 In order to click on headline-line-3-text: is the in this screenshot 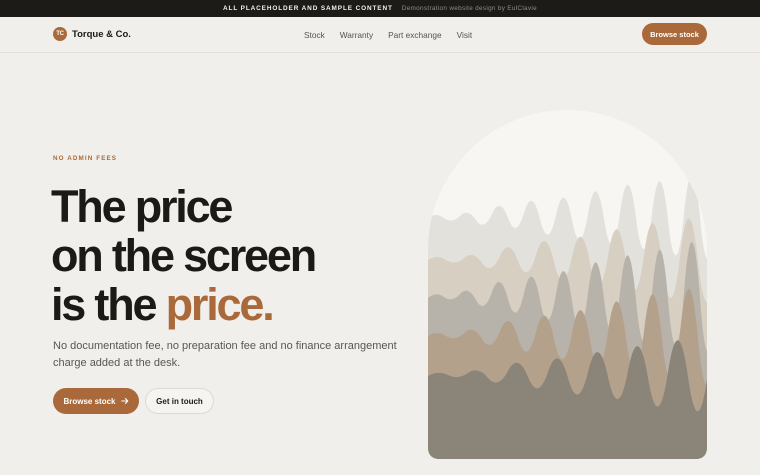, I will do `click(108, 304)`.